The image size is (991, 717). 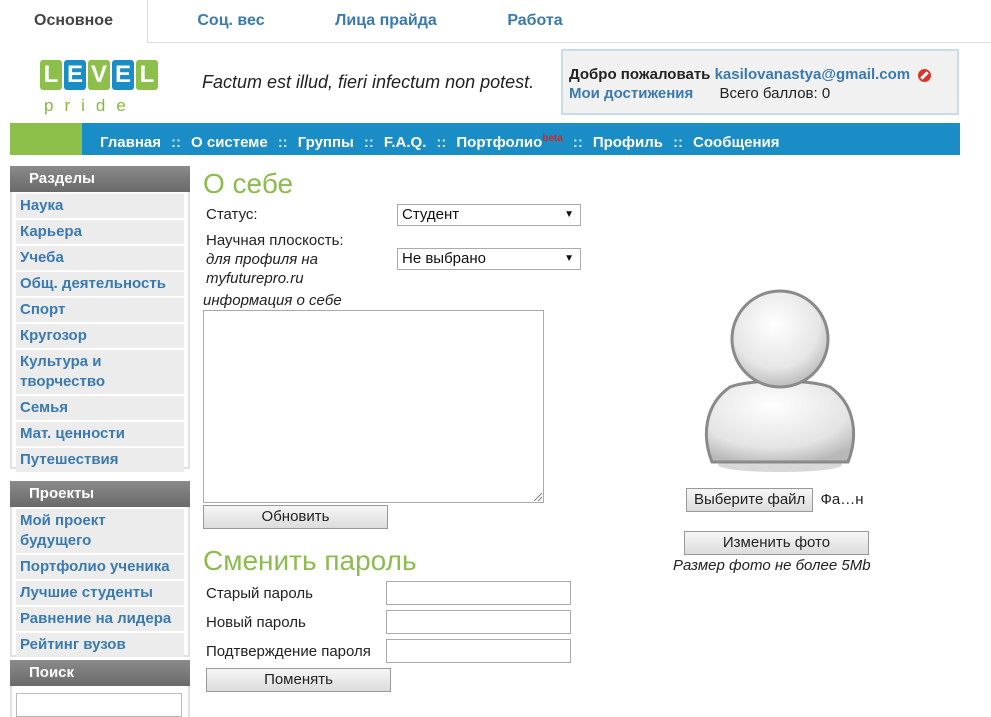 I want to click on photo-size-note: Размер фото не более 5Mb, so click(x=772, y=565).